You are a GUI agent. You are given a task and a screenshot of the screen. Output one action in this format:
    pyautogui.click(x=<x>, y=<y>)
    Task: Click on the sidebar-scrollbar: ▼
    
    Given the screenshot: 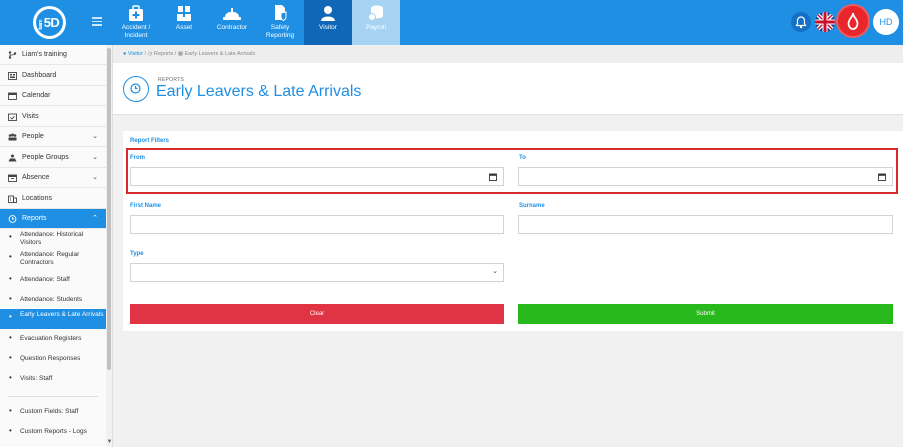 What is the action you would take?
    pyautogui.click(x=109, y=246)
    